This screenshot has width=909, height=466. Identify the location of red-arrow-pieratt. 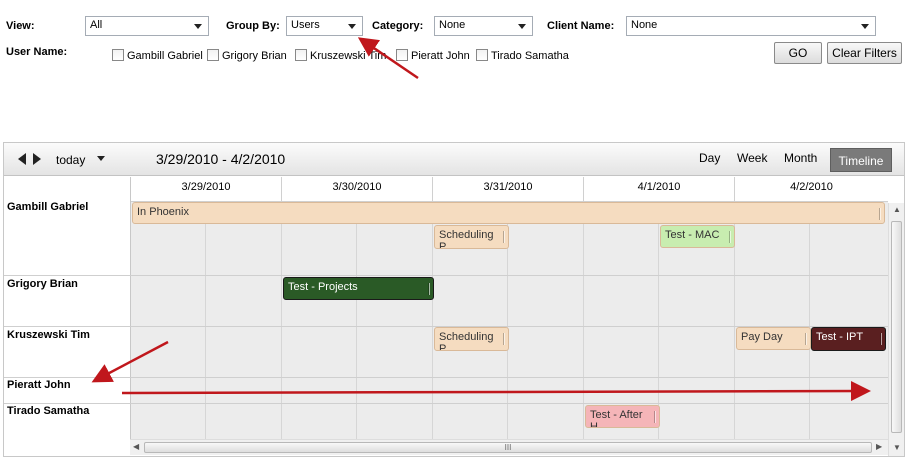
(130, 361).